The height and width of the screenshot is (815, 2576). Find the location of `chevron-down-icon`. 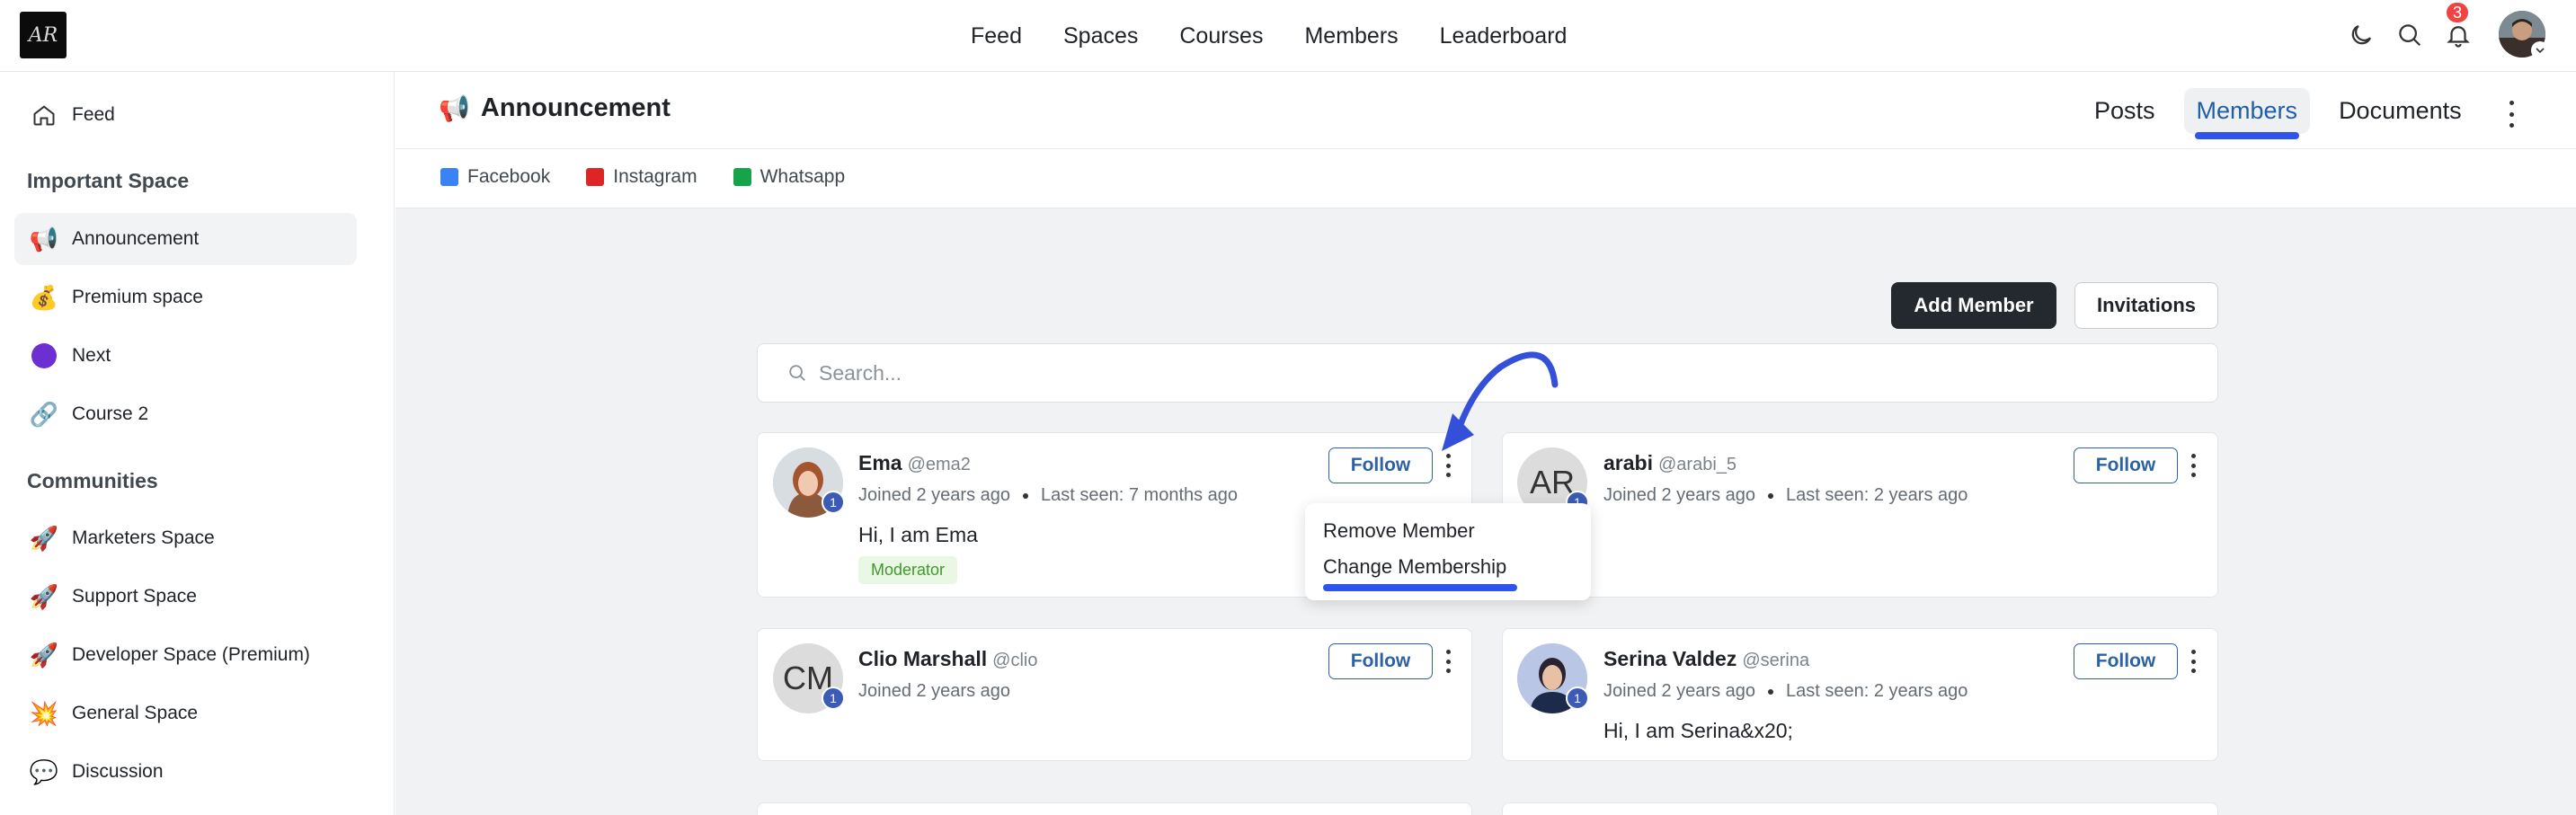

chevron-down-icon is located at coordinates (2540, 50).